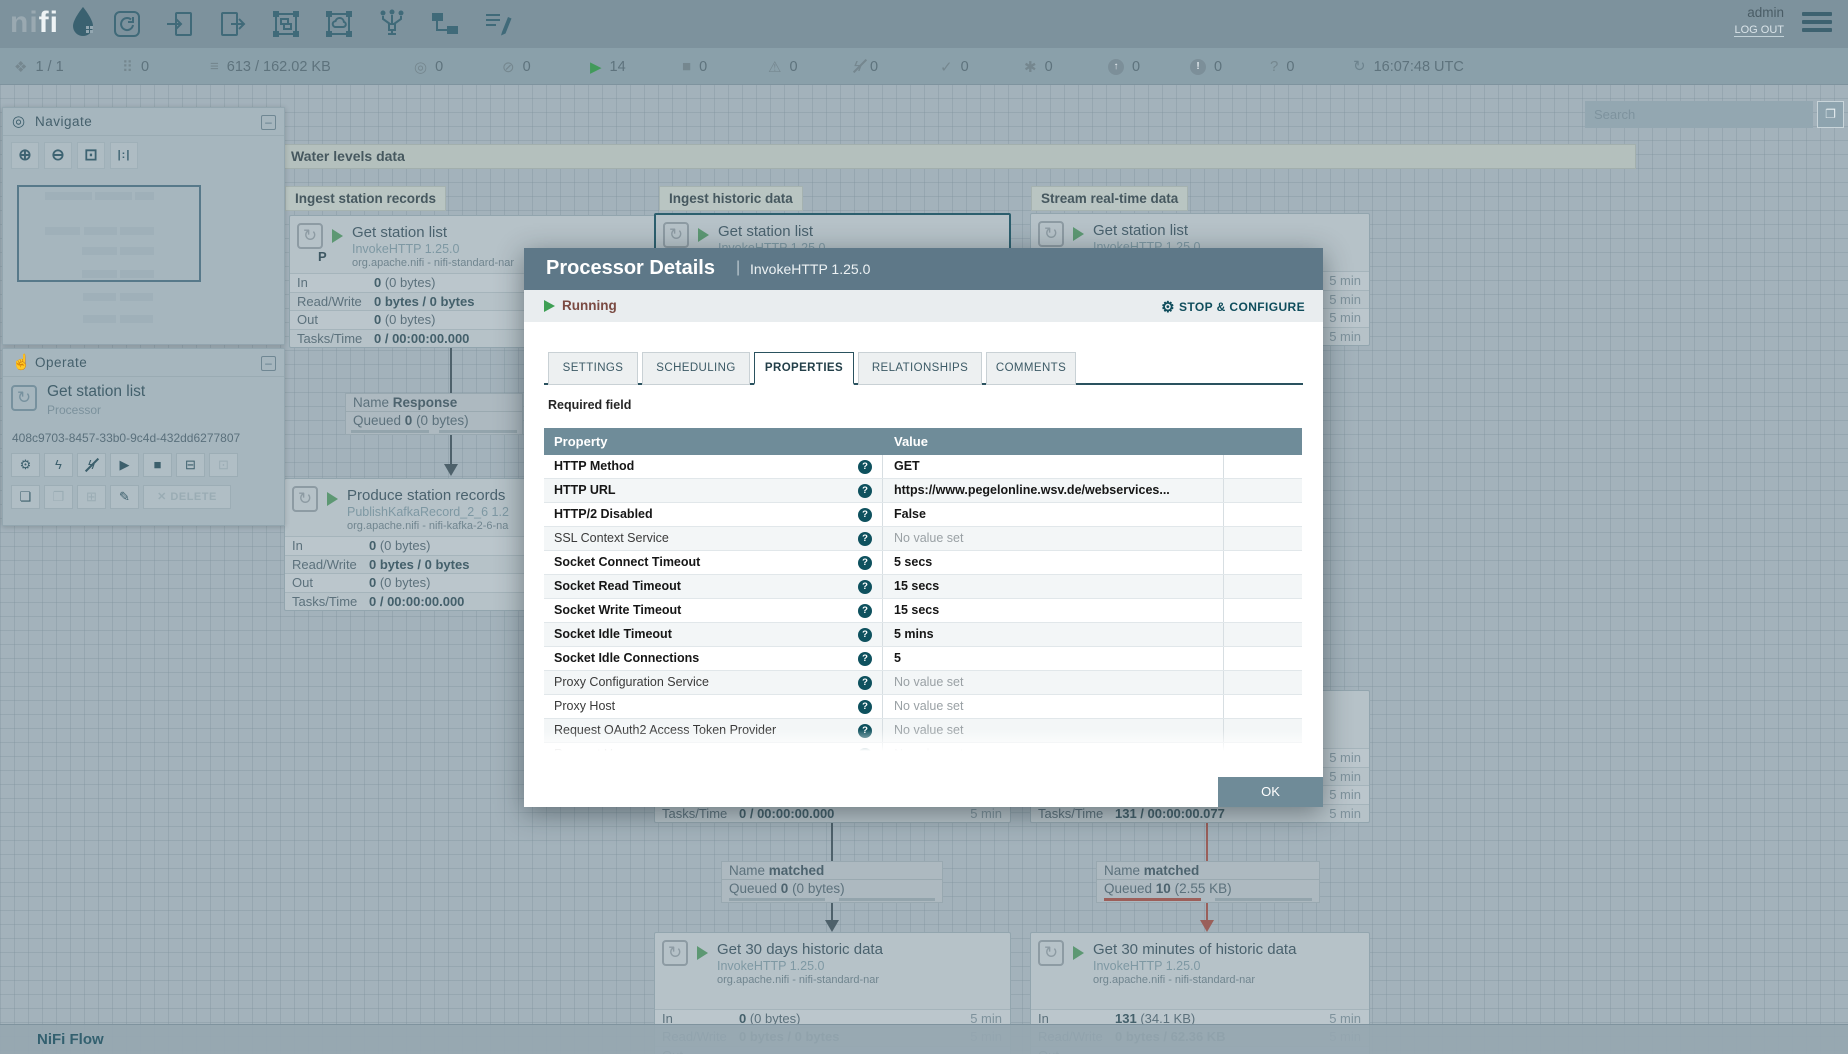  Describe the element at coordinates (713, 562) in the screenshot. I see `property-name-cell: Socket Connect Timeout?` at that location.